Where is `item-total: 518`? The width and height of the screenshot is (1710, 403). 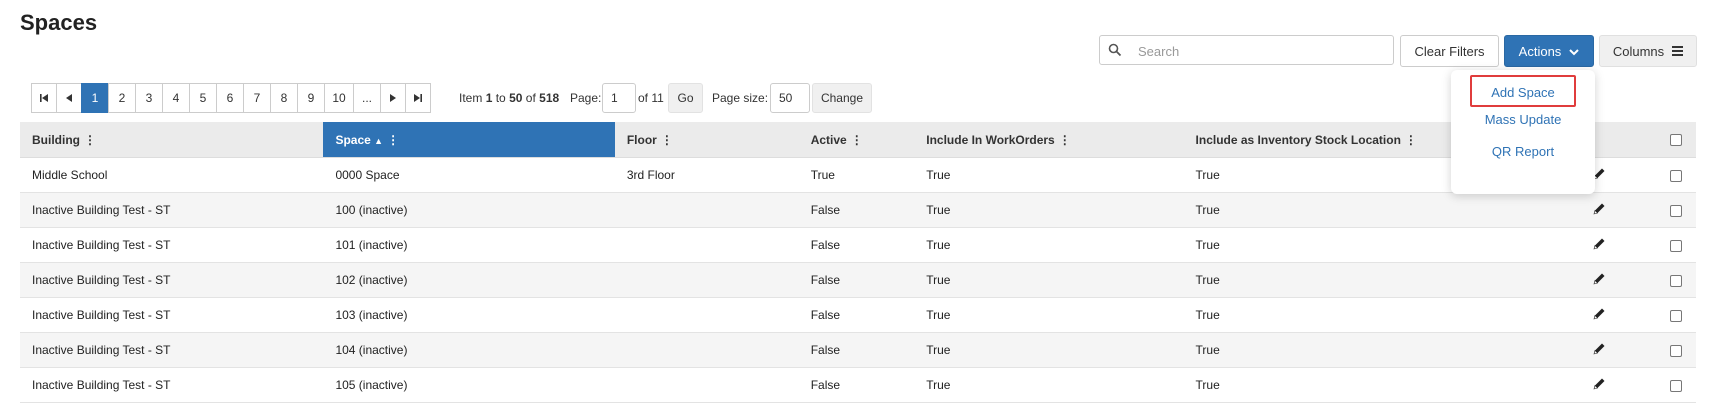
item-total: 518 is located at coordinates (549, 98).